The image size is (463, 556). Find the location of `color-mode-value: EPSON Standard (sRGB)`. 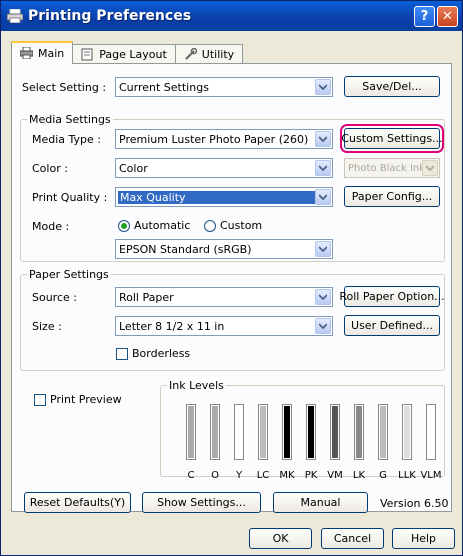

color-mode-value: EPSON Standard (sRGB) is located at coordinates (185, 249).